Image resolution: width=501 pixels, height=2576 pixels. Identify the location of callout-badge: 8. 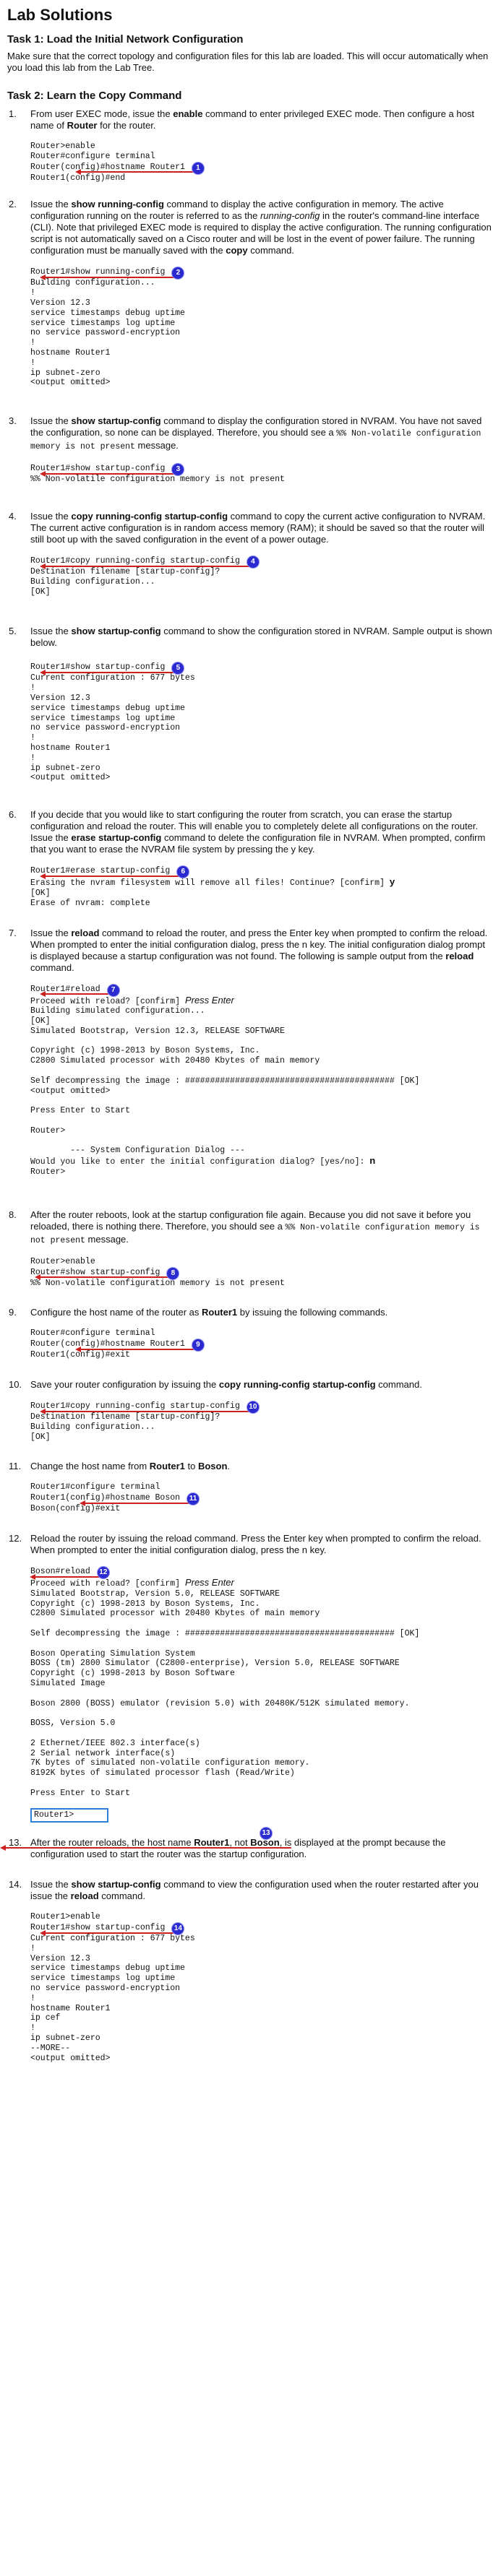
(173, 1273).